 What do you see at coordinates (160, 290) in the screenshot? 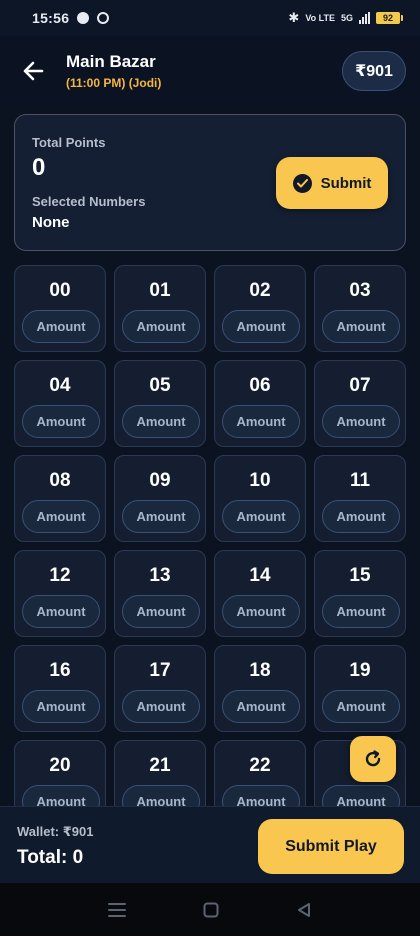
I see `jodi-number: 01` at bounding box center [160, 290].